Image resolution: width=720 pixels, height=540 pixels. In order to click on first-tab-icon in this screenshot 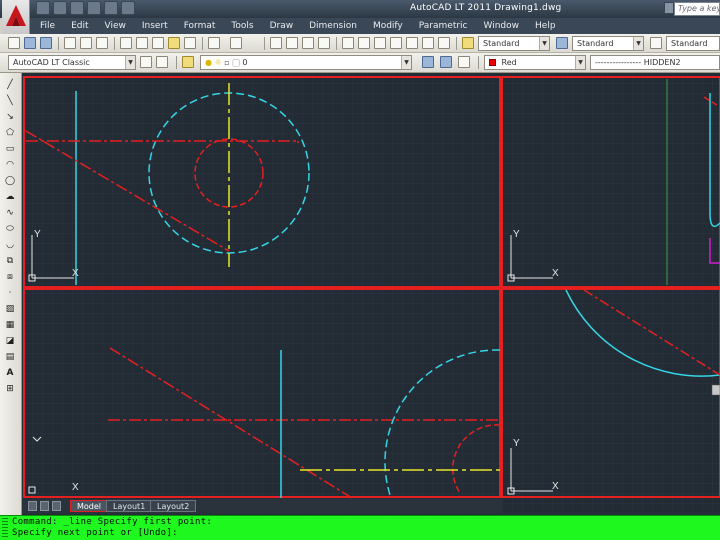, I will do `click(32, 506)`.